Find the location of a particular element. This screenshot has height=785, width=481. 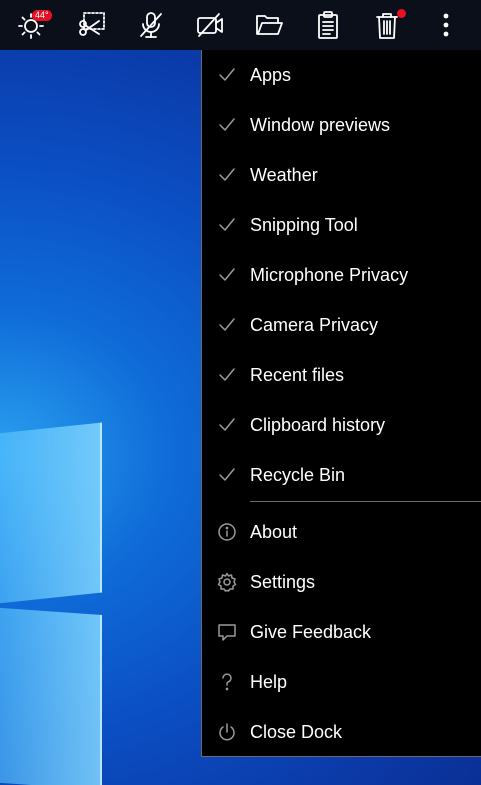

notification-dot is located at coordinates (401, 13).